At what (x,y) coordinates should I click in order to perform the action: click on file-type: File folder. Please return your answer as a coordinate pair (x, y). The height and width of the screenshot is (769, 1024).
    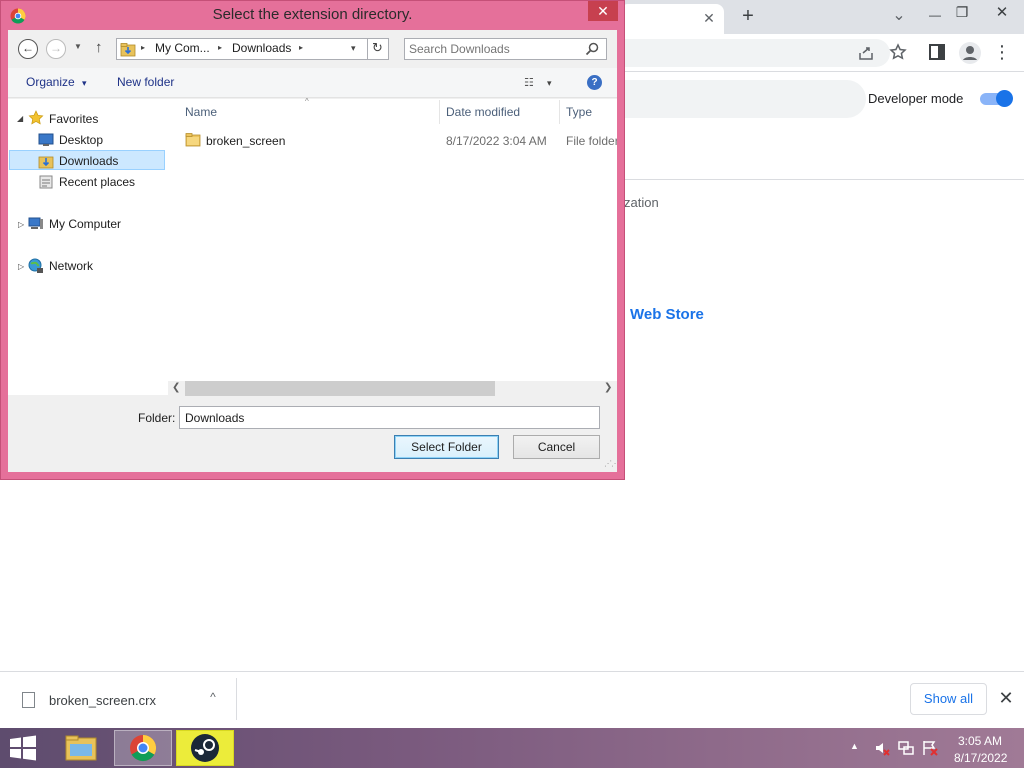
    Looking at the image, I should click on (591, 141).